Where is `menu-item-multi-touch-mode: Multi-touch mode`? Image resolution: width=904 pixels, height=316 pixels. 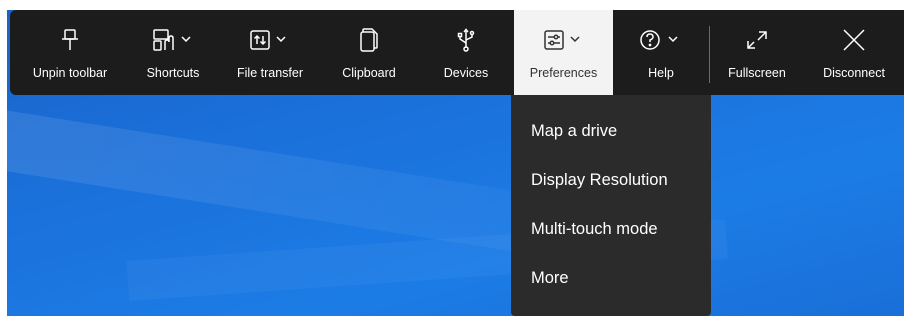 menu-item-multi-touch-mode: Multi-touch mode is located at coordinates (611, 229).